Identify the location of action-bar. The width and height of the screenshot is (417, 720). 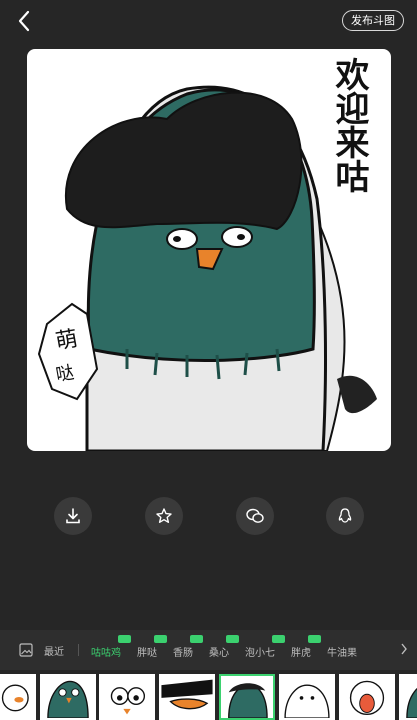
(208, 518).